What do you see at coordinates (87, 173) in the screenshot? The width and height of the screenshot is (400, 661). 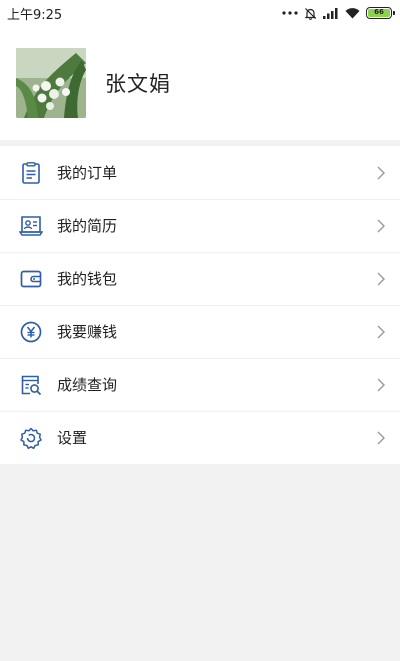 I see `menu-item-label: 我的订单` at bounding box center [87, 173].